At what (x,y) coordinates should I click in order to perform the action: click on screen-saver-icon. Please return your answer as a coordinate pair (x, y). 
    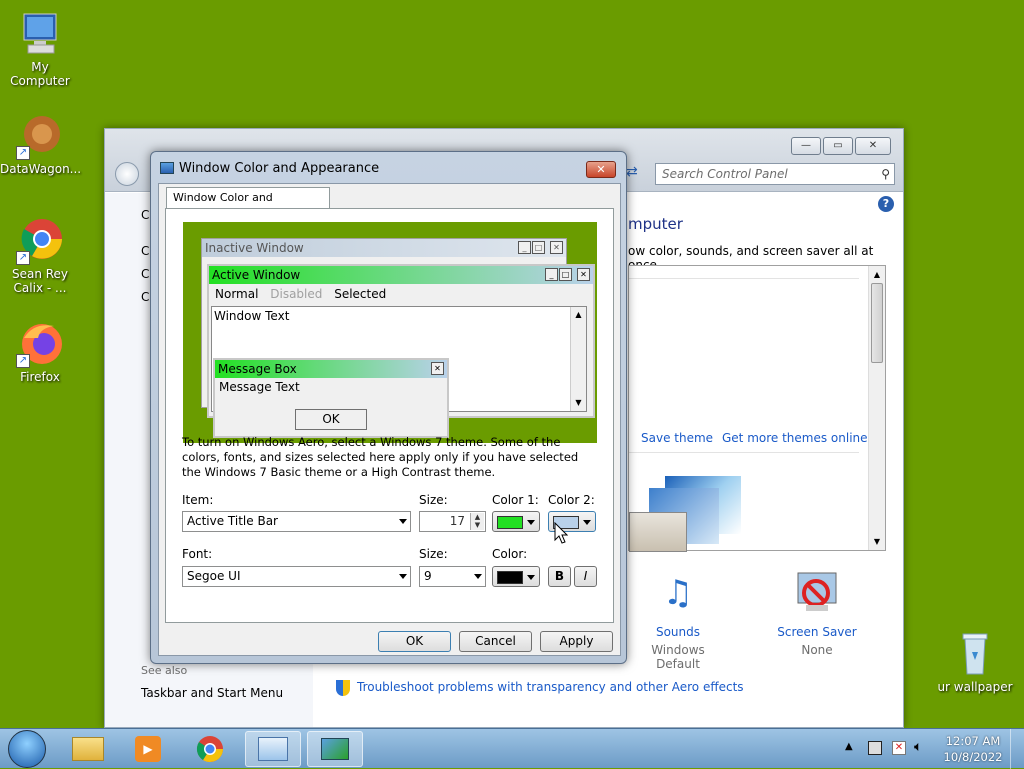
    Looking at the image, I should click on (817, 597).